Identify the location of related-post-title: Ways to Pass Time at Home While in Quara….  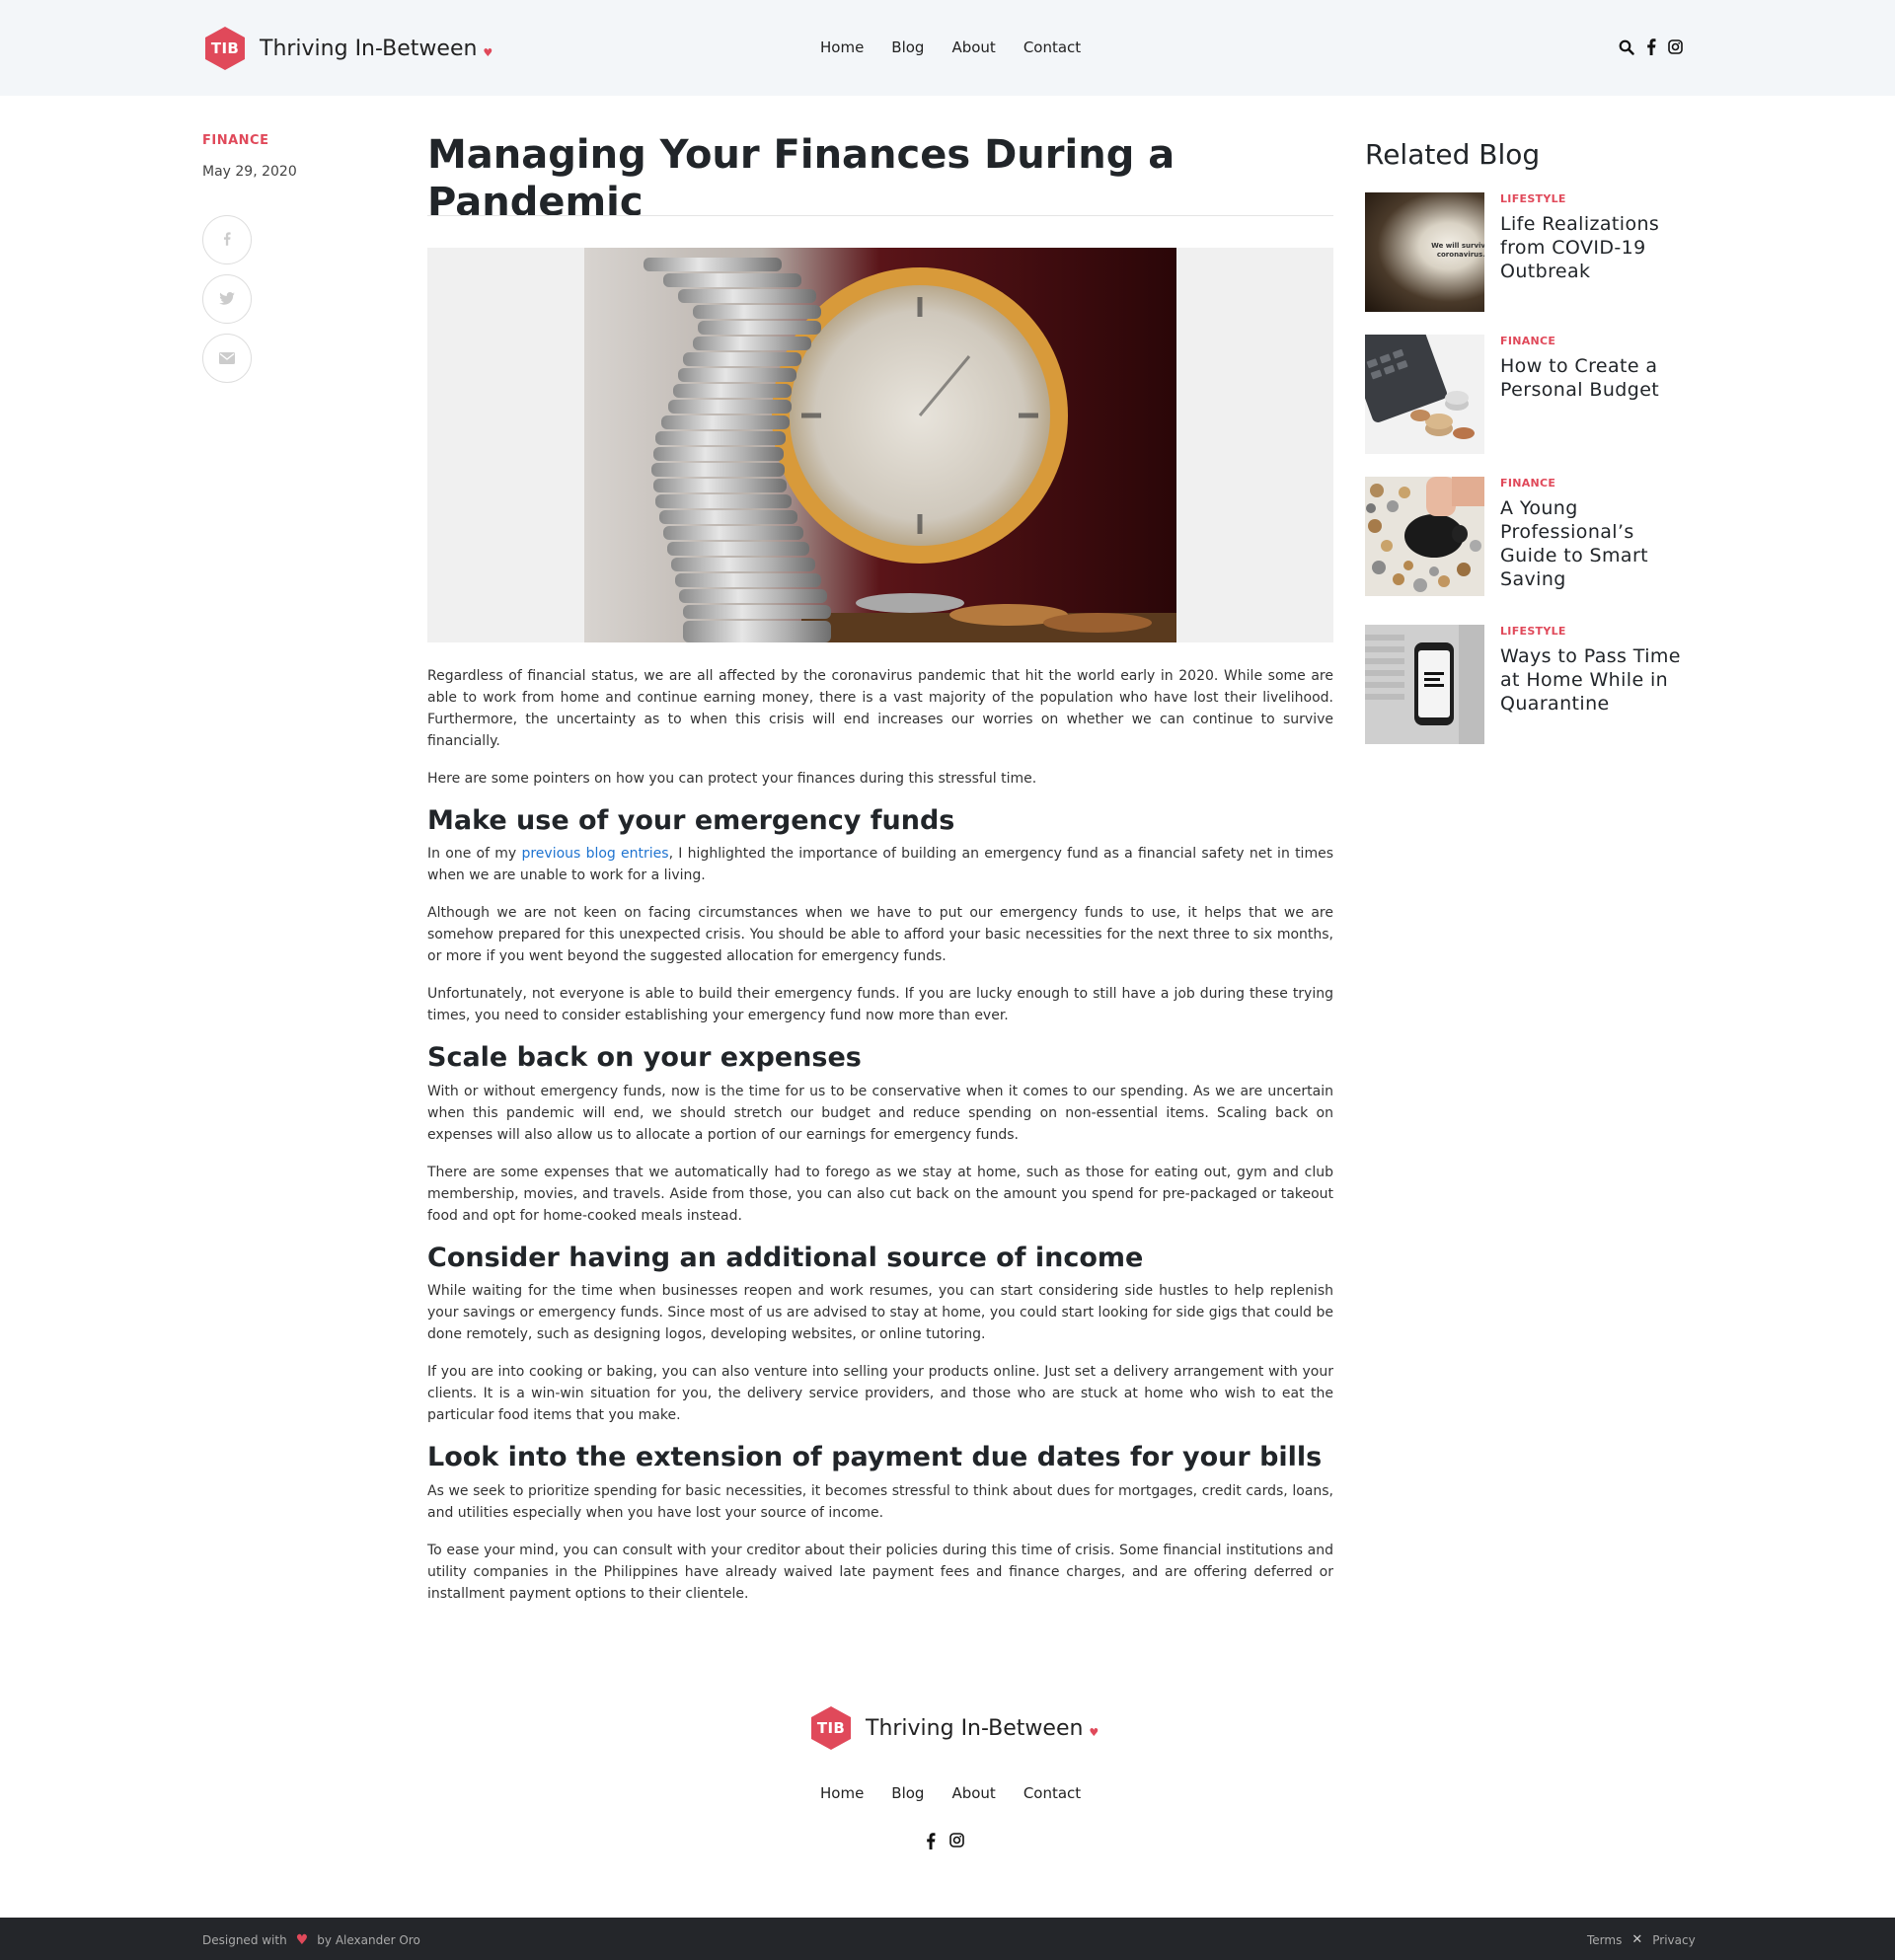
(1594, 680).